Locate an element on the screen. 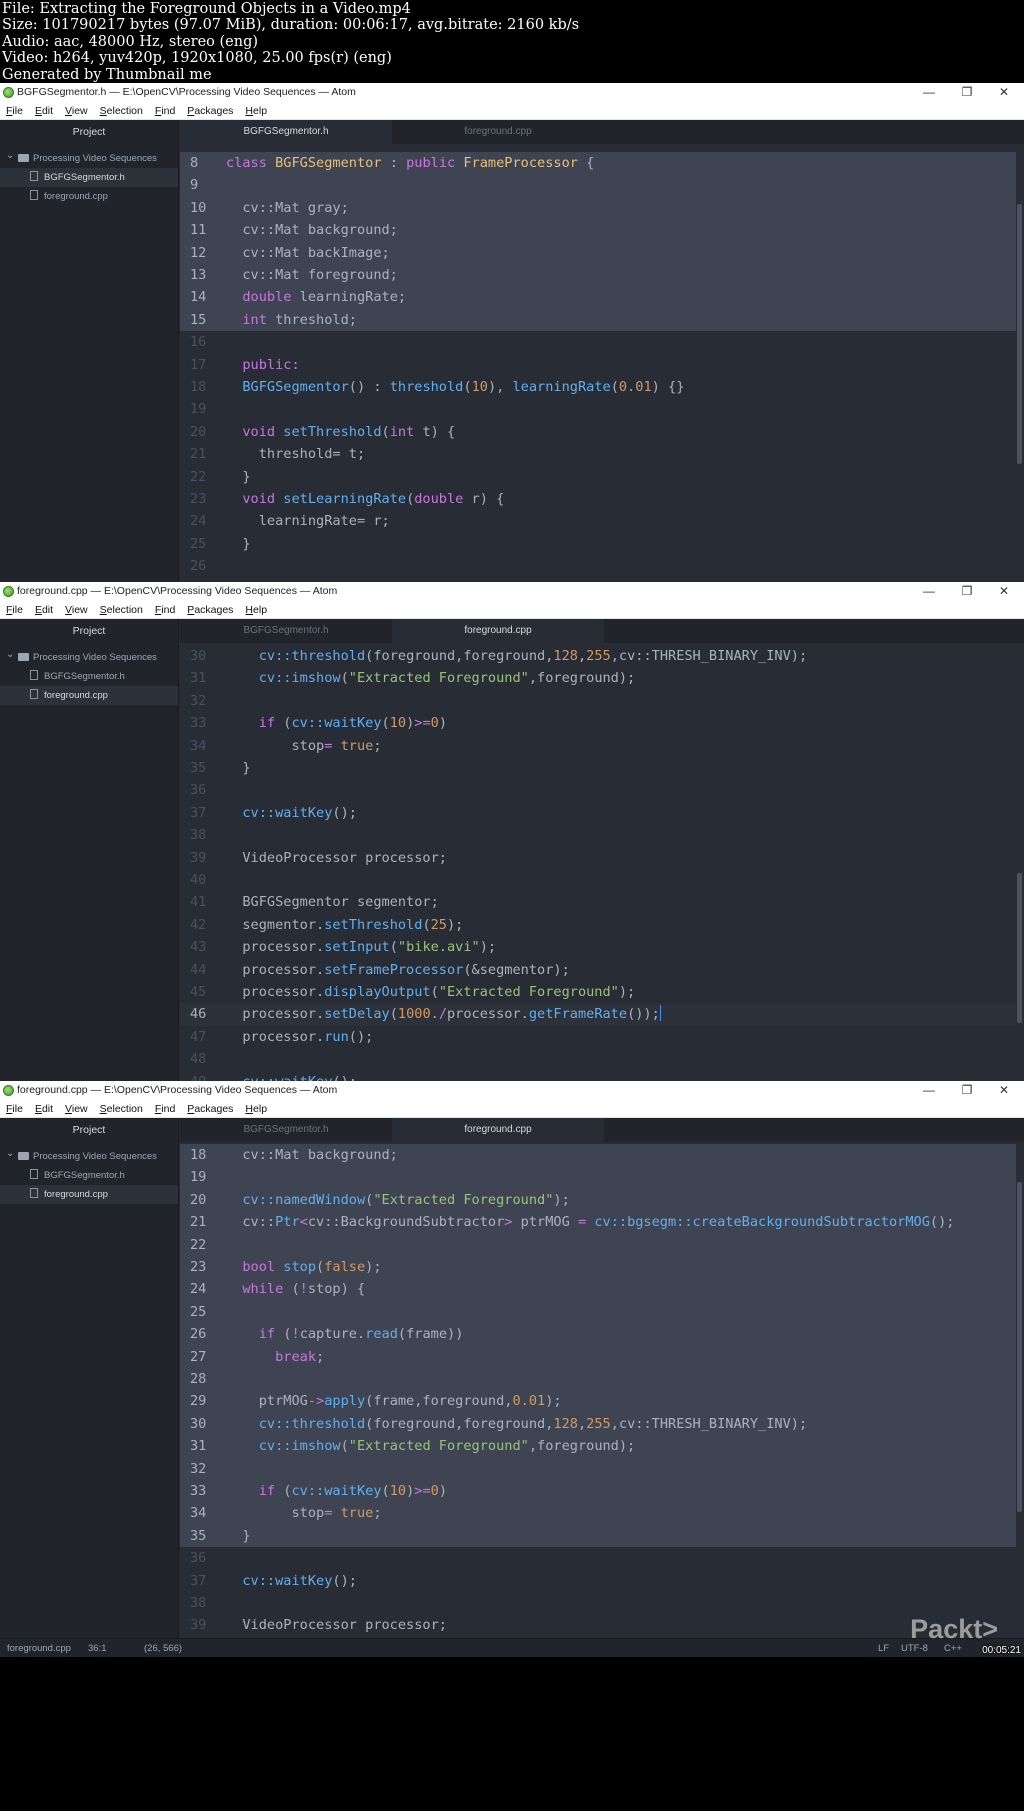 The image size is (1024, 1811). status-selection-count: (26, 566) is located at coordinates (163, 1648).